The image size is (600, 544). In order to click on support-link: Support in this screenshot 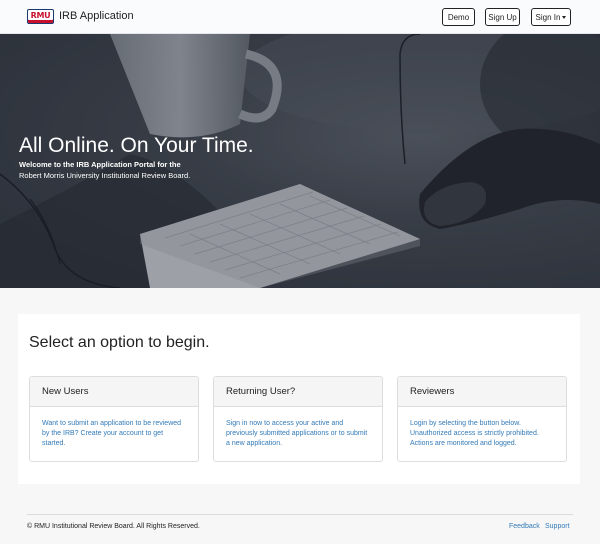, I will do `click(557, 526)`.